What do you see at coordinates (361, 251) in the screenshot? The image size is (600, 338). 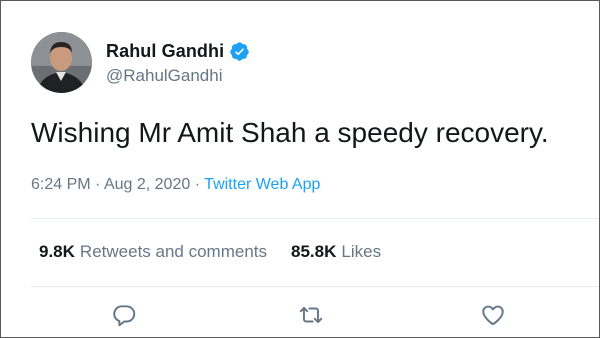 I see `likes-label: Likes` at bounding box center [361, 251].